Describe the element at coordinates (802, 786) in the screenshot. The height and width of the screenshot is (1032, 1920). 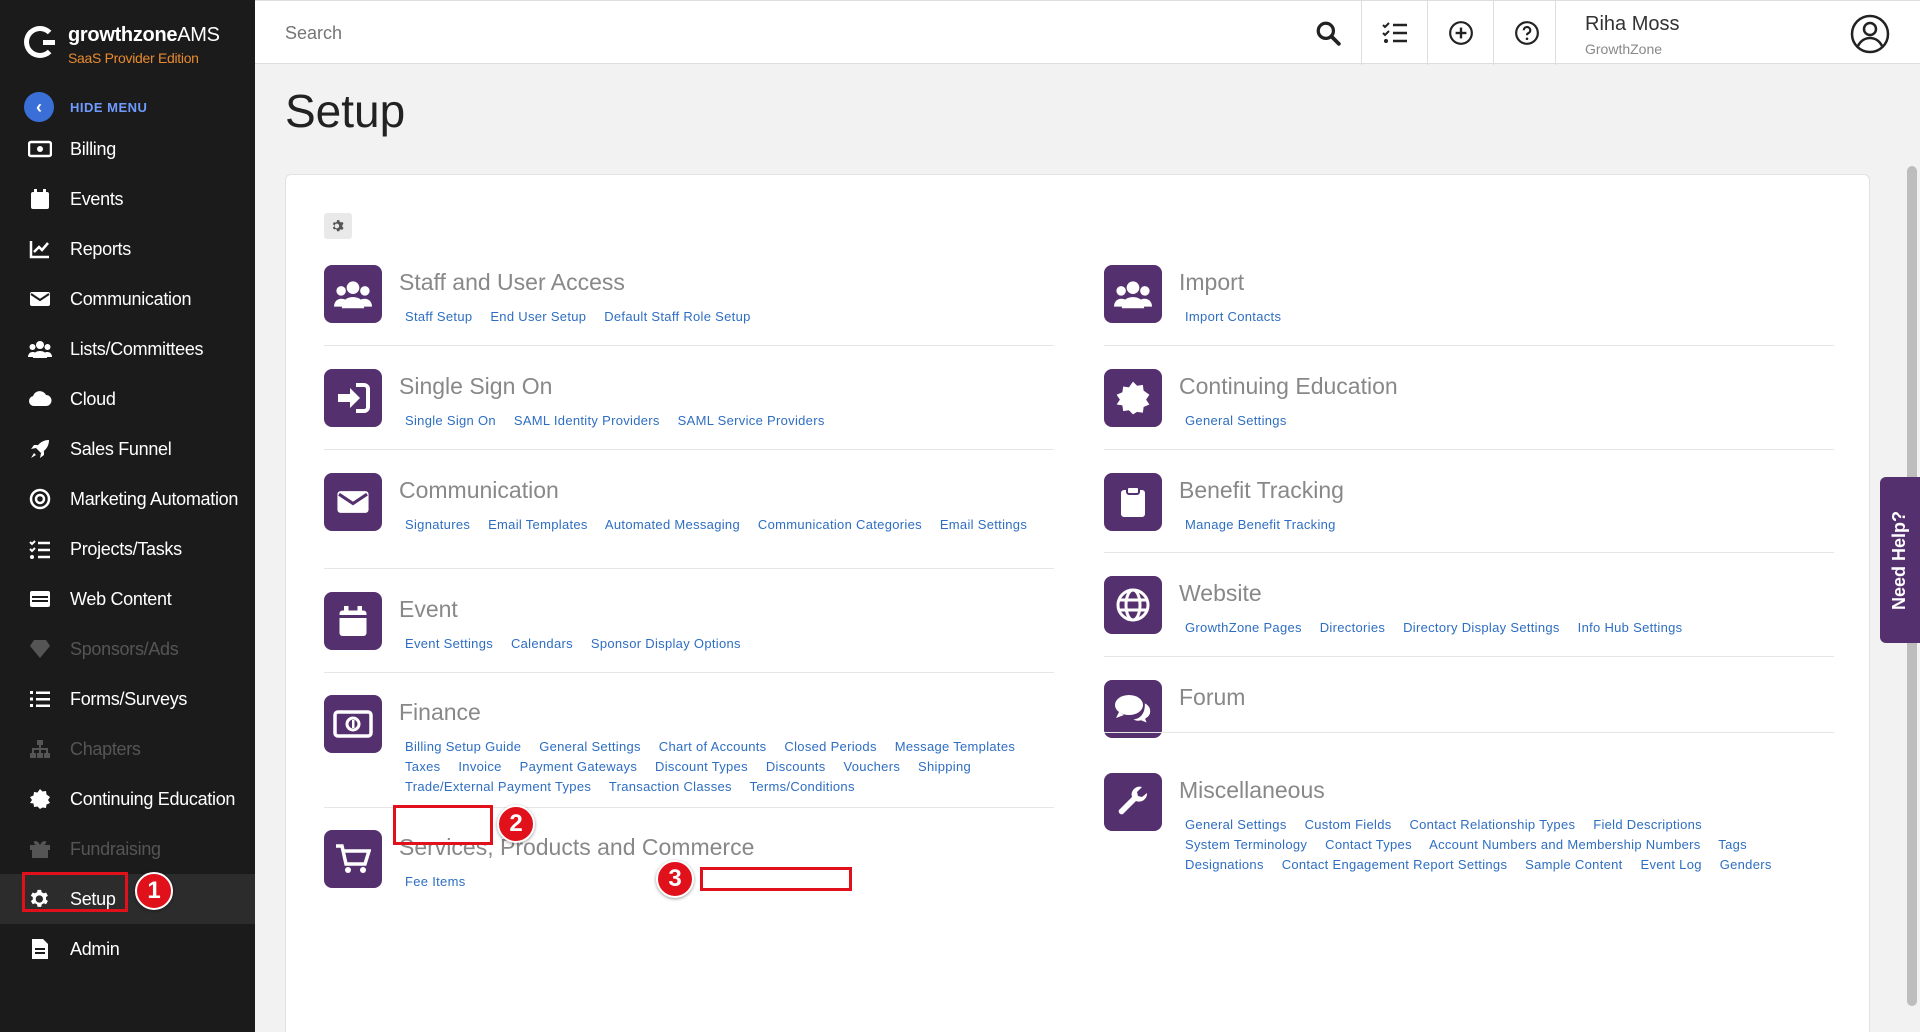
I see `link-terms-conditions: Terms/Conditions` at that location.